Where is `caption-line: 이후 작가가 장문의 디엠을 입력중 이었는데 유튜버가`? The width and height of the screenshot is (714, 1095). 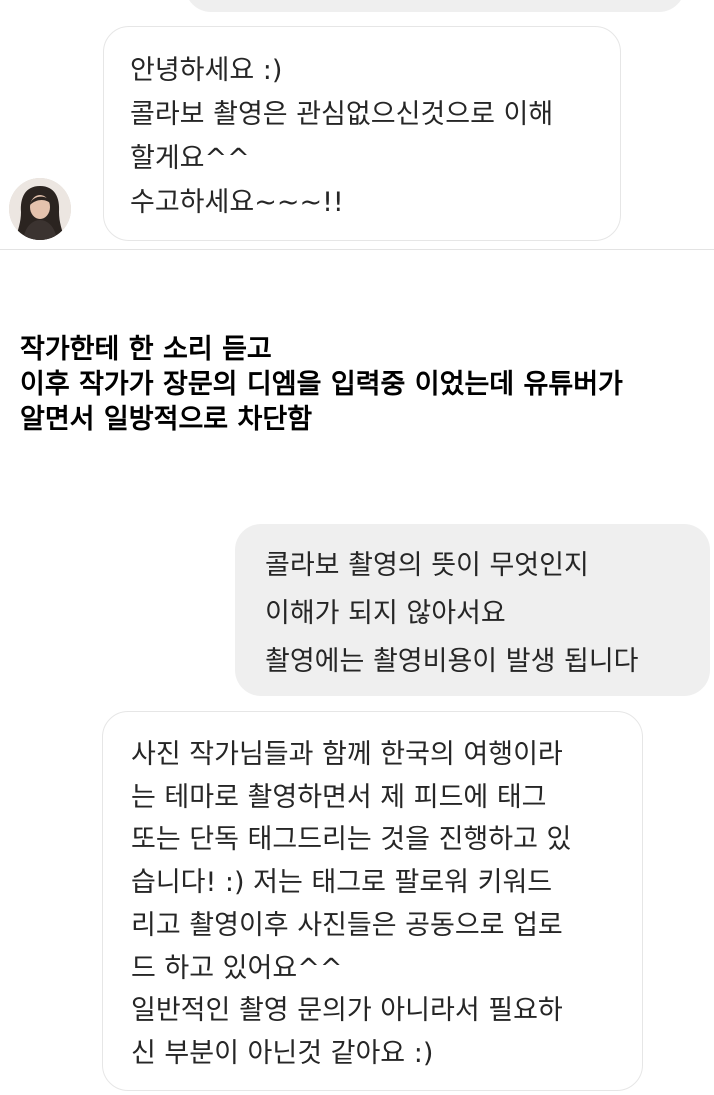
caption-line: 이후 작가가 장문의 디엠을 입력중 이었는데 유튜버가 is located at coordinates (321, 384).